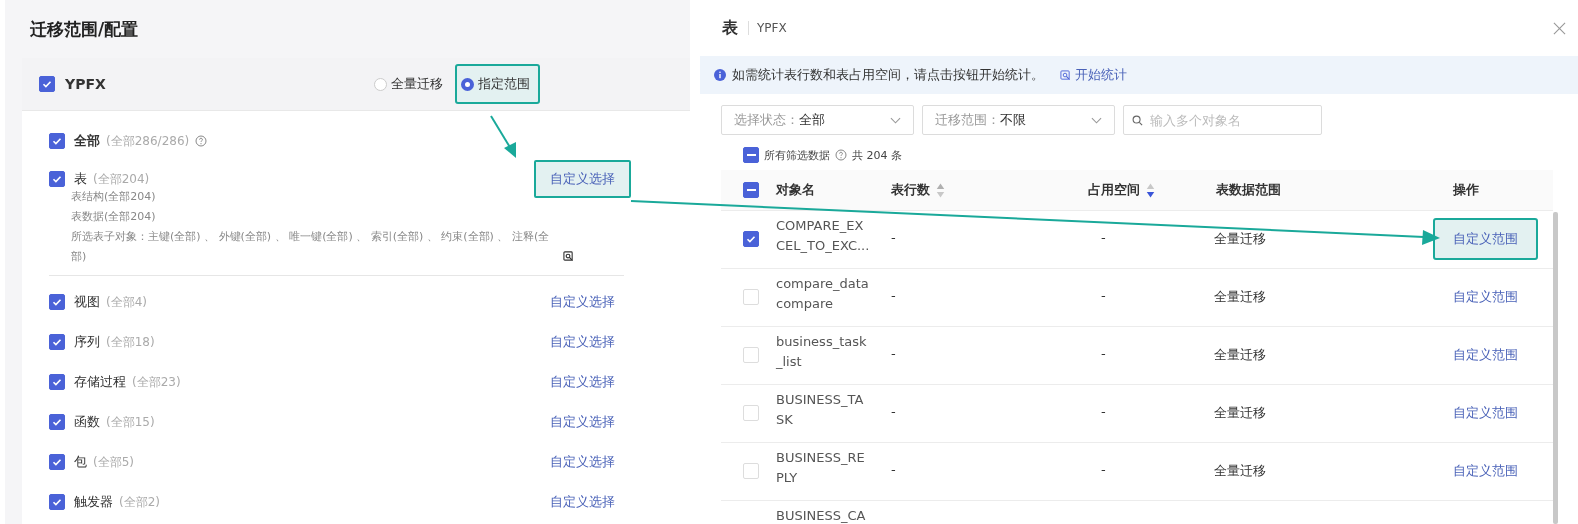 Image resolution: width=1578 pixels, height=524 pixels. I want to click on table-cell-text: business_task_list, so click(822, 352).